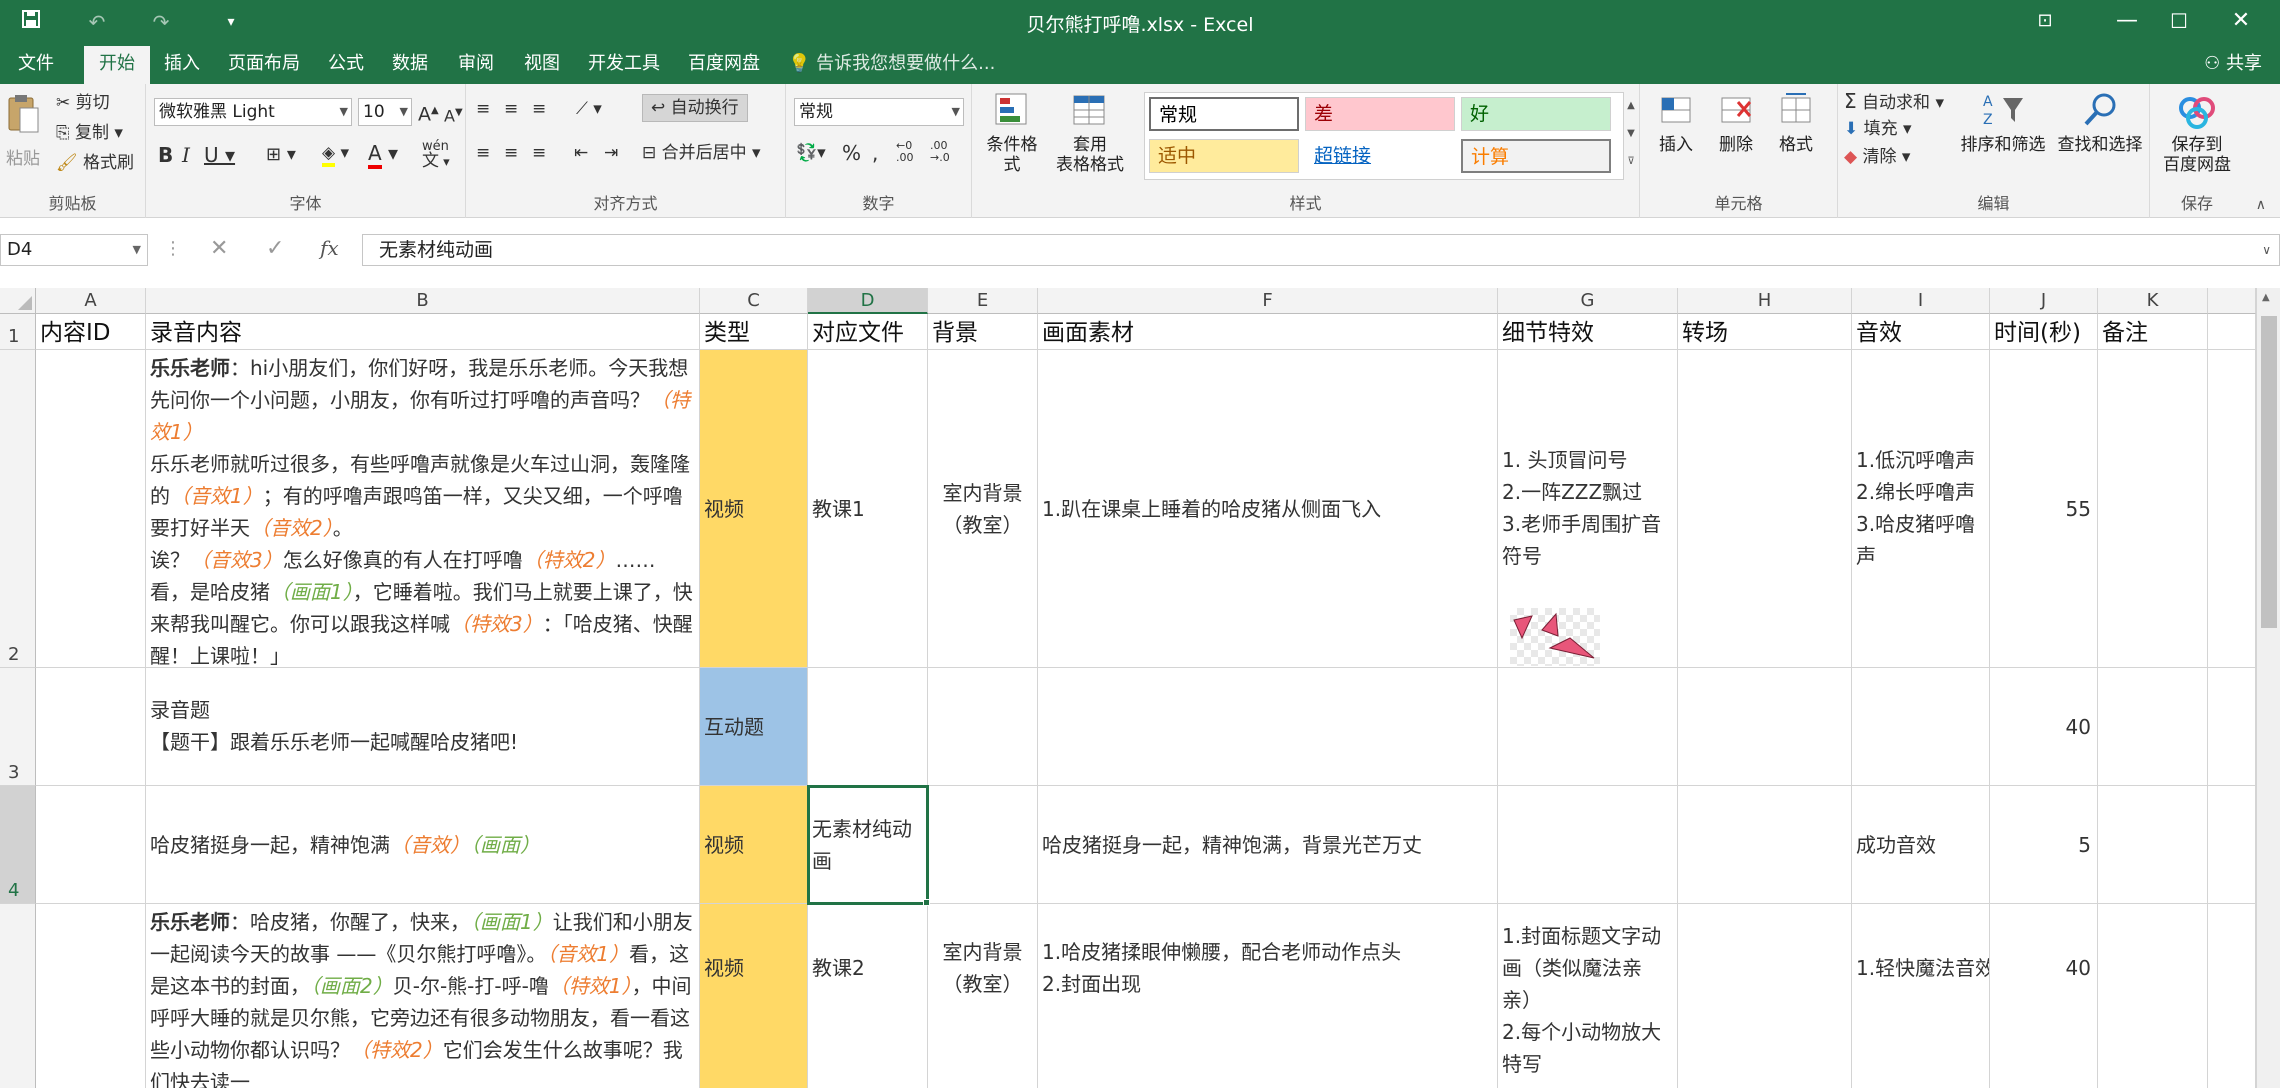  What do you see at coordinates (2197, 132) in the screenshot?
I see `save-to-baidu-button: 保存到 百度网盘` at bounding box center [2197, 132].